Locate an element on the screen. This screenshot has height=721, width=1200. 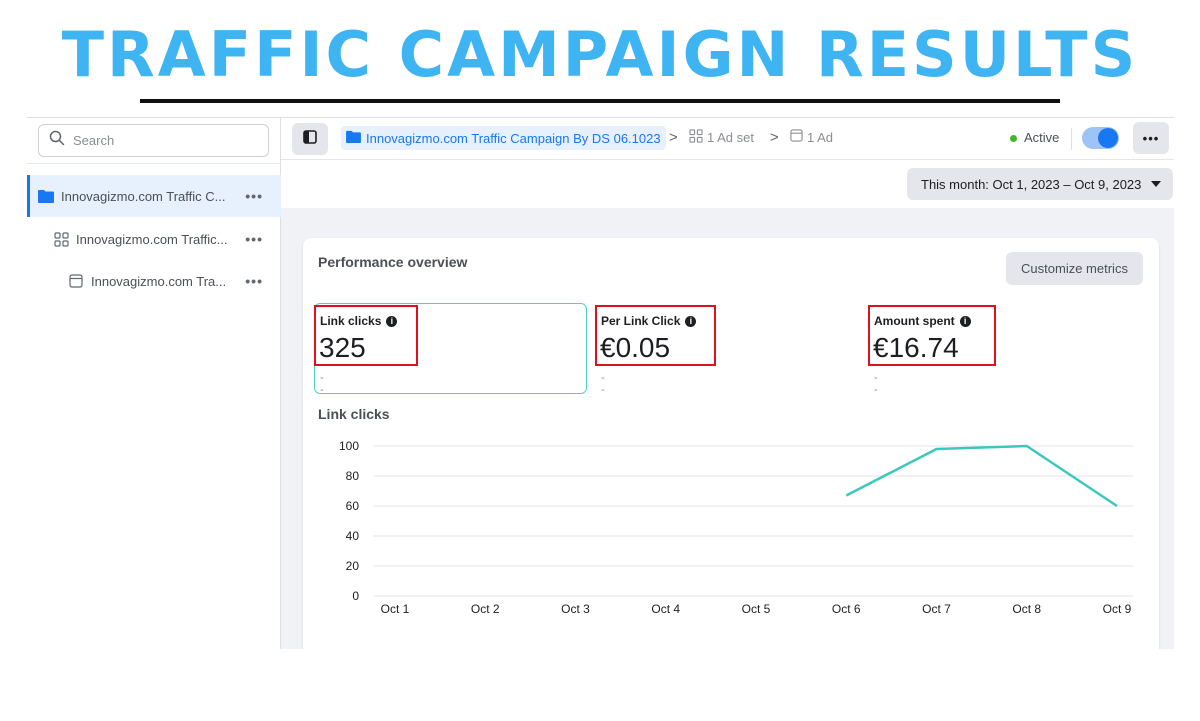
search-input is located at coordinates (163, 140).